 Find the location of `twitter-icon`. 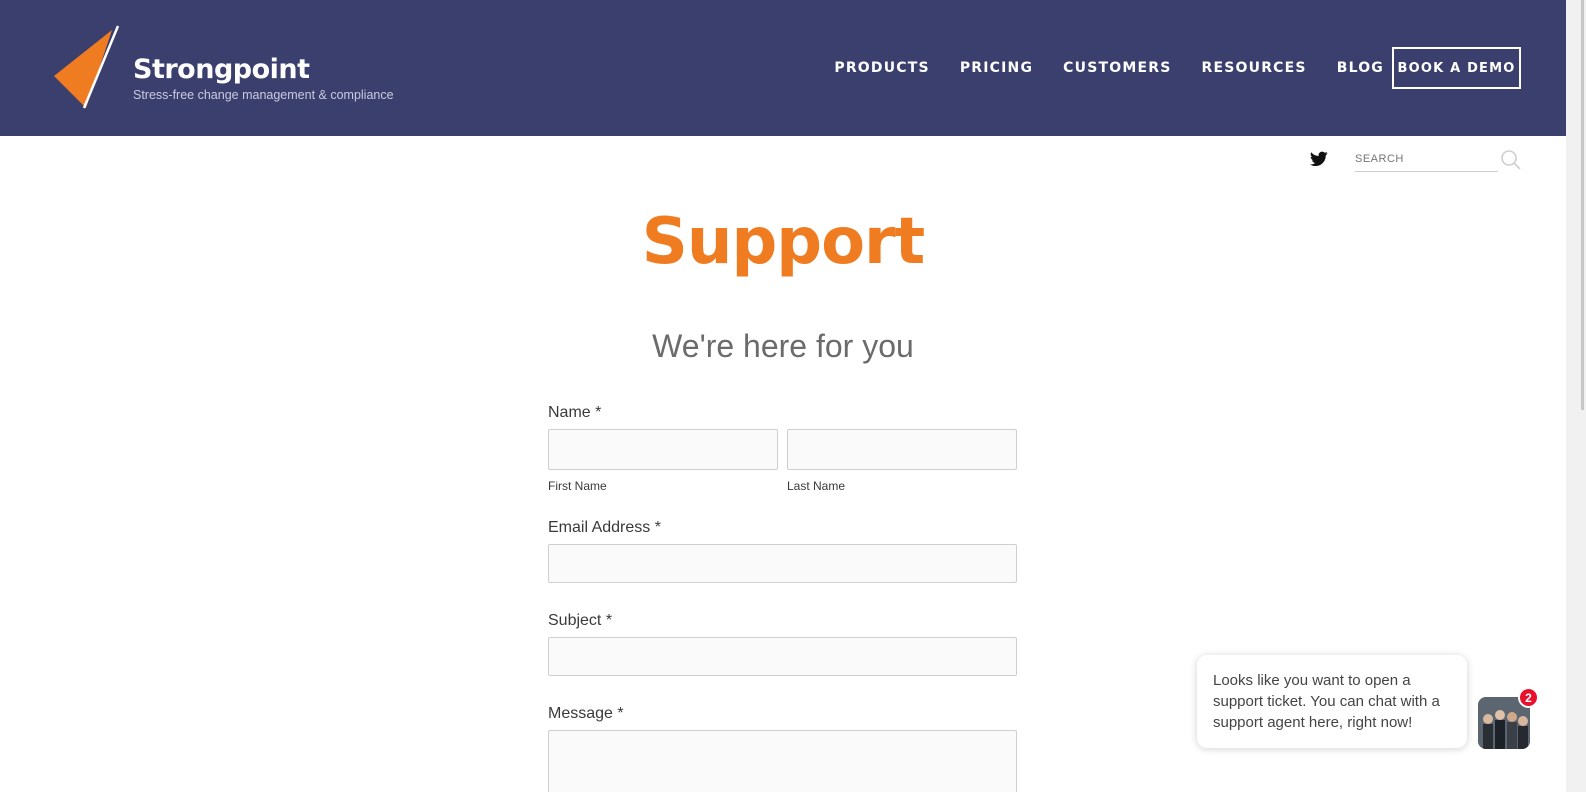

twitter-icon is located at coordinates (1319, 159).